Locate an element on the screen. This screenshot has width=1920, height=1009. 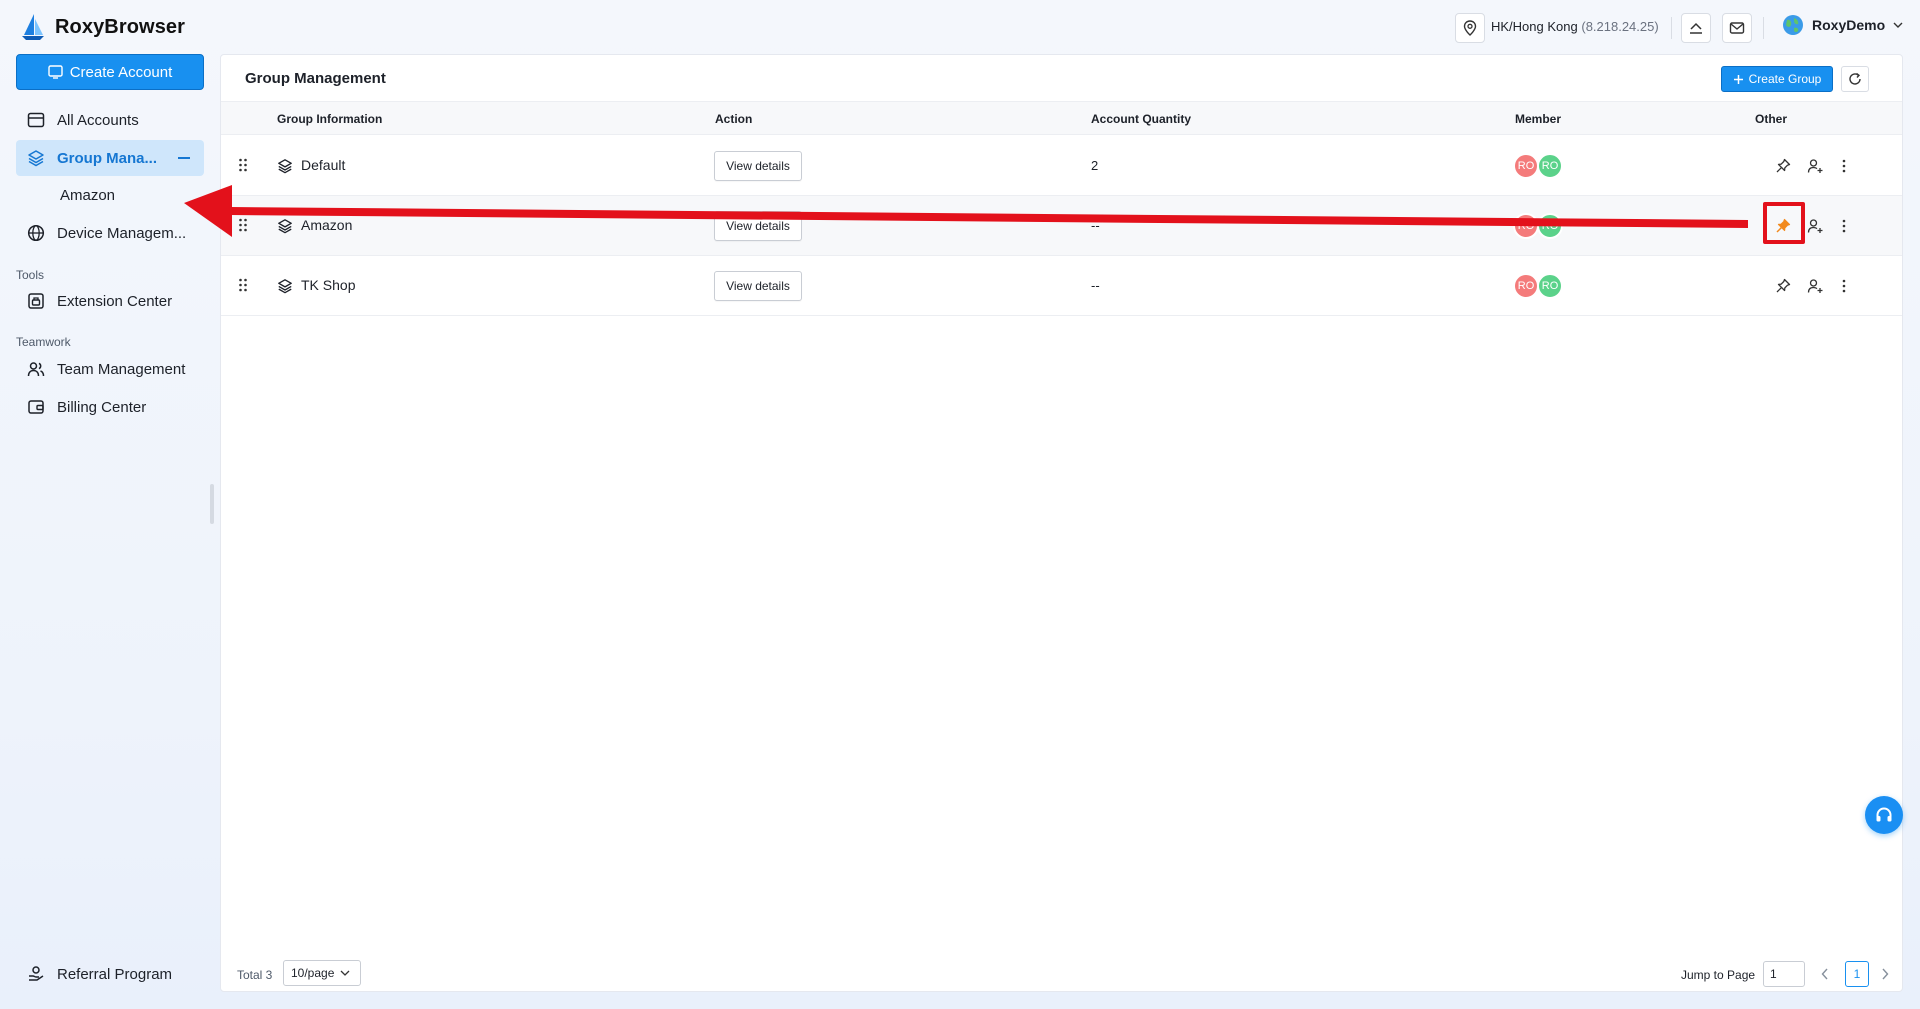
page-size-value: 10/page is located at coordinates (313, 973).